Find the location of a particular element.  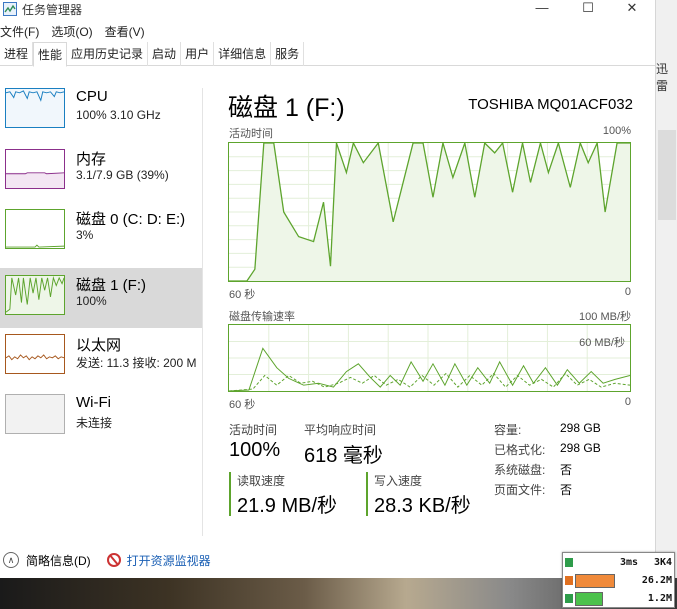

write-speed-value: 28.3 KB/秒 is located at coordinates (422, 506).